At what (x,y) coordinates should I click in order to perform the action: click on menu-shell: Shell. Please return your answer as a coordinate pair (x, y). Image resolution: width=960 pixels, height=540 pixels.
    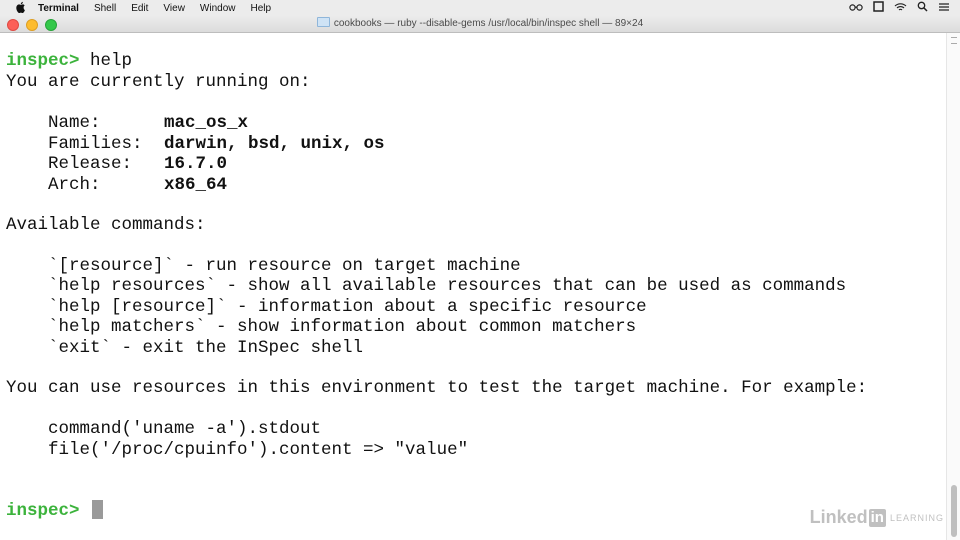
    Looking at the image, I should click on (105, 8).